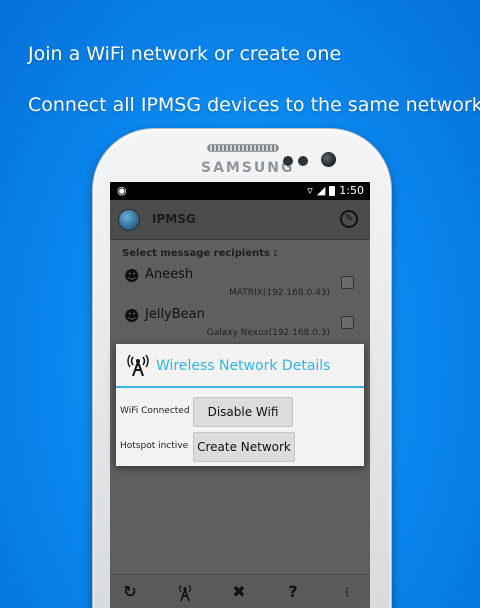  What do you see at coordinates (169, 274) in the screenshot?
I see `recipient-name: Aneesh` at bounding box center [169, 274].